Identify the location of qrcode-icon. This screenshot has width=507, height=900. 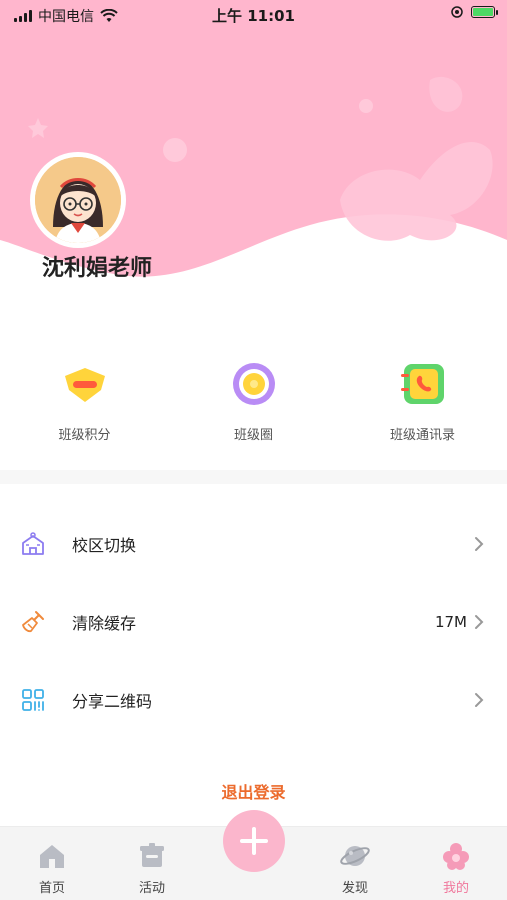
(33, 700).